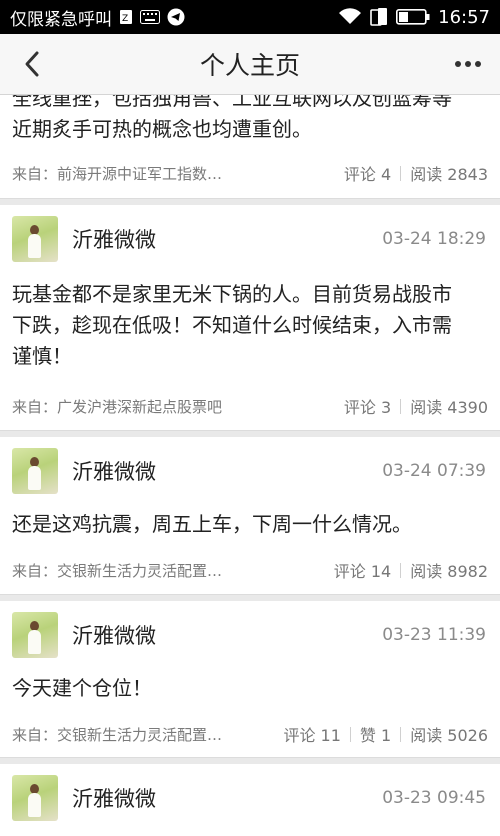 Image resolution: width=500 pixels, height=836 pixels. What do you see at coordinates (232, 325) in the screenshot?
I see `post-line: 下跌，趁现在低吸！不知道什么时候结束，入市需` at bounding box center [232, 325].